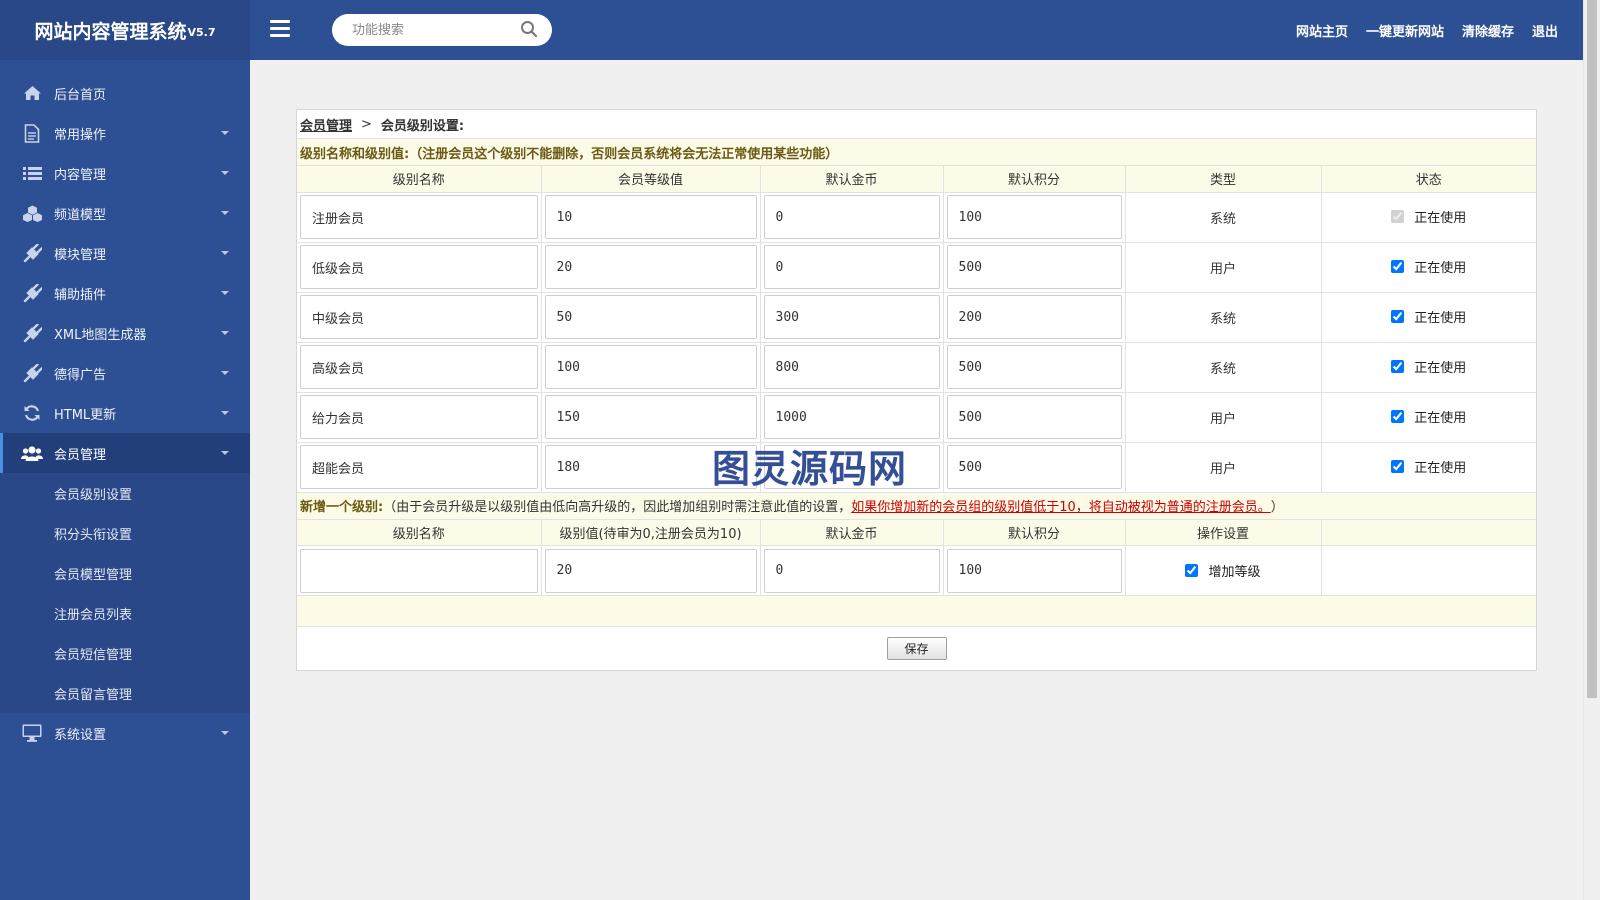  What do you see at coordinates (1234, 572) in the screenshot?
I see `add-level-label: 增加等级` at bounding box center [1234, 572].